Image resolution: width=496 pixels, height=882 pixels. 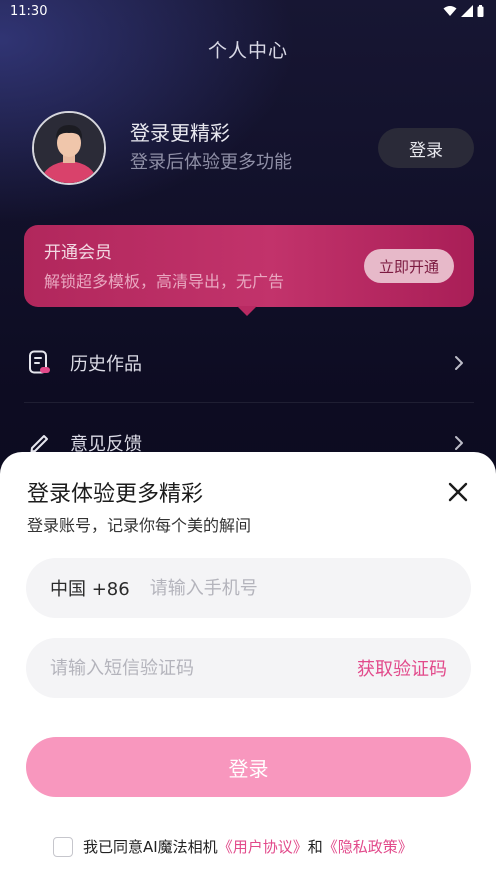 I want to click on page-title: 个人中心, so click(x=247, y=51).